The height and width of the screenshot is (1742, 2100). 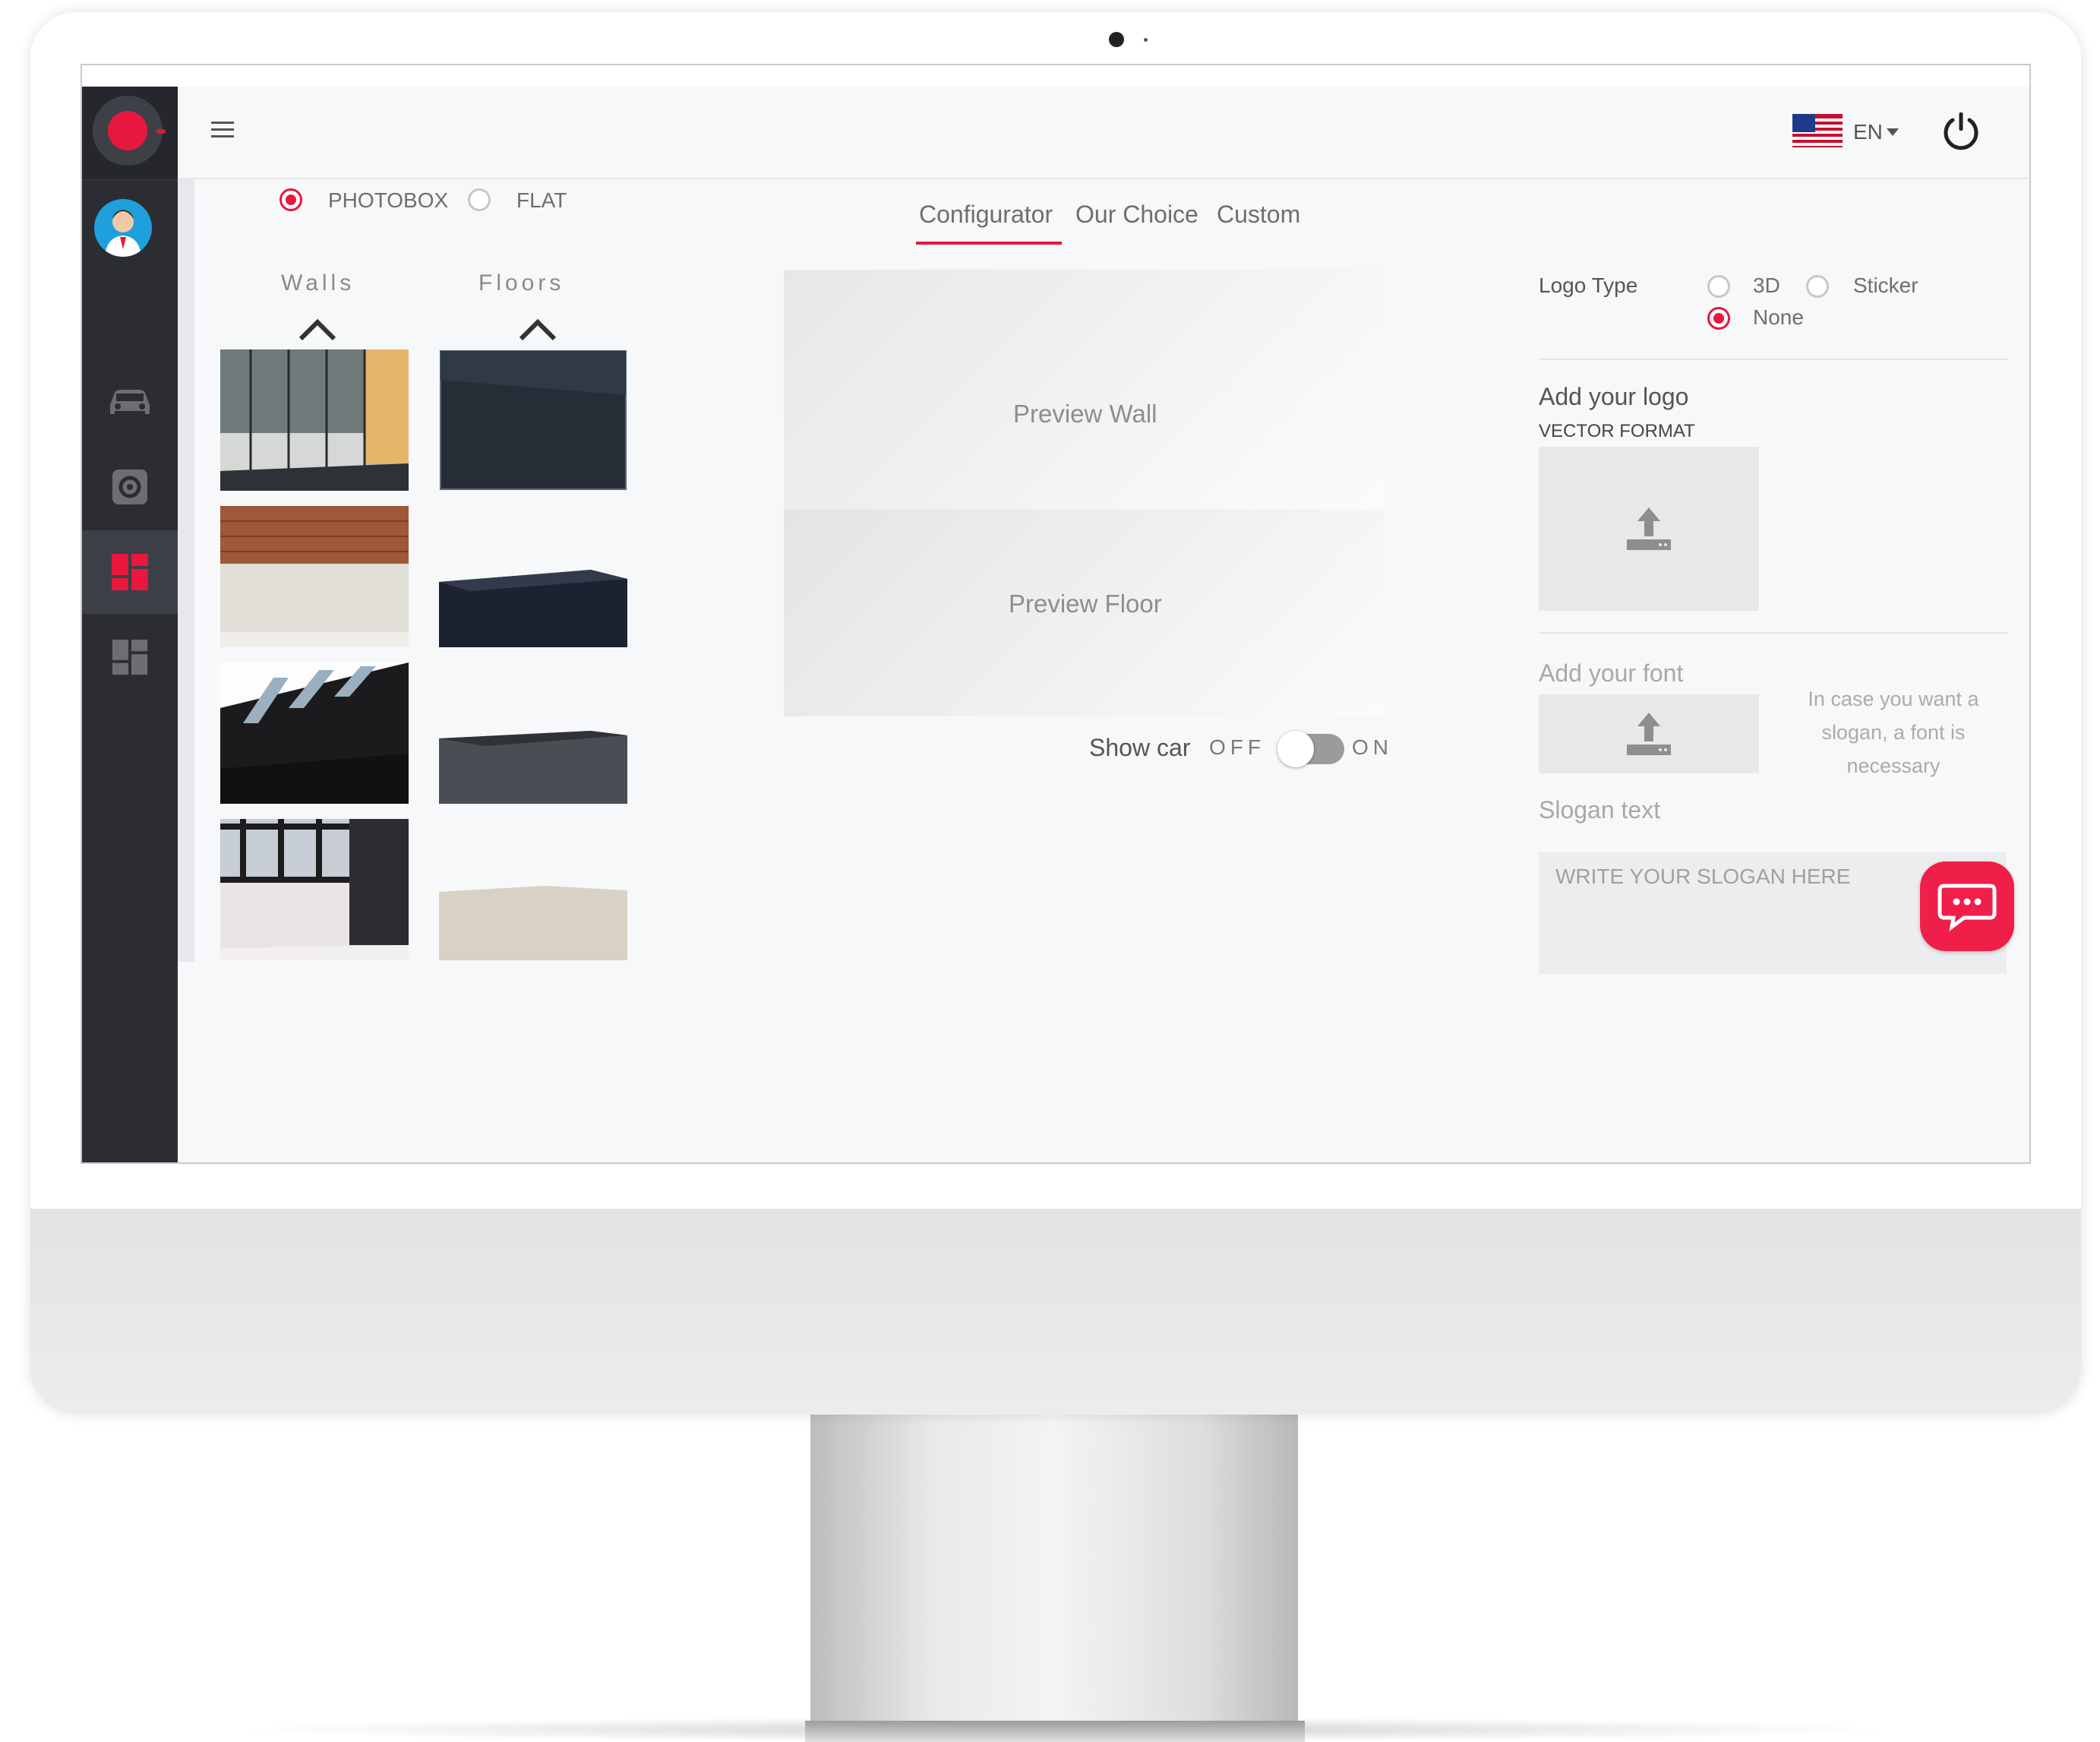 I want to click on add-logo-label: Add your logo, so click(x=1614, y=396).